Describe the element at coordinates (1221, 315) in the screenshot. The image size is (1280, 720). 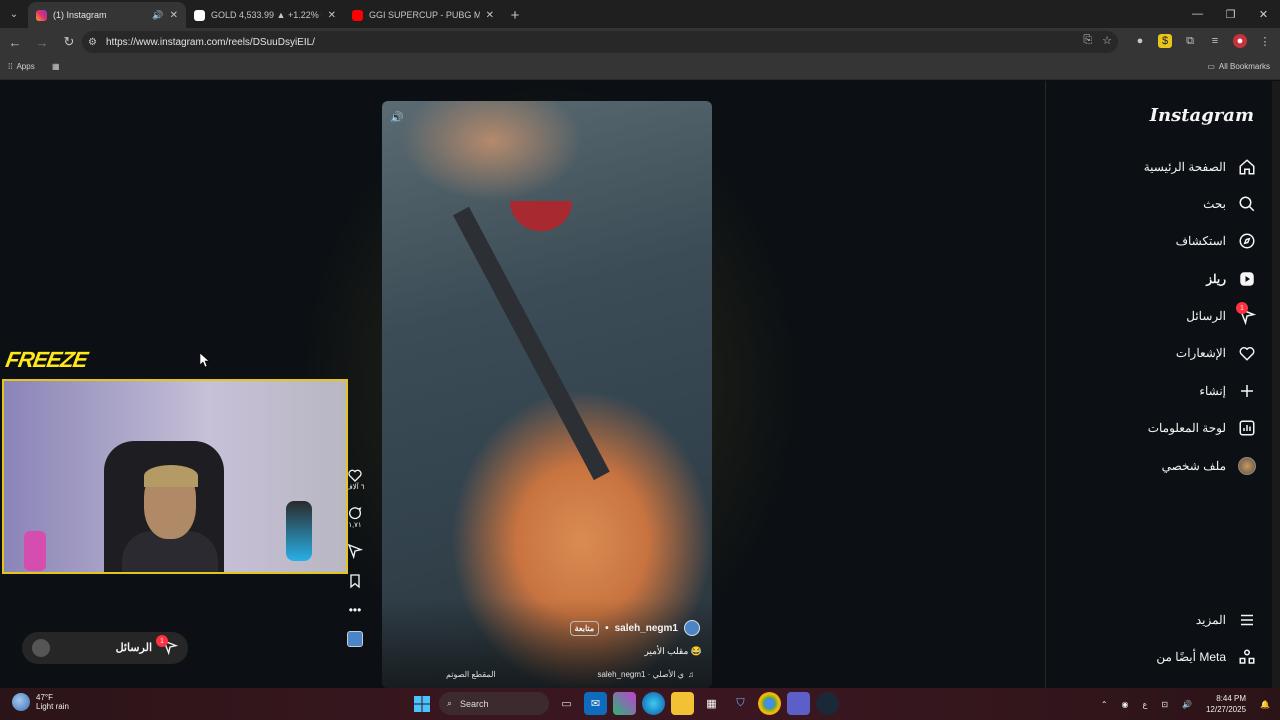
I see `sidebar-item-messages: الرسائل 1` at that location.